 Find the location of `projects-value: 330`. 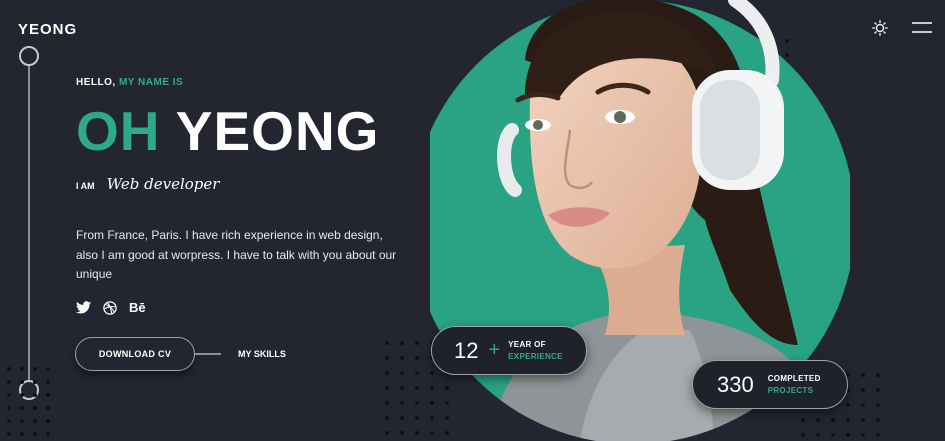

projects-value: 330 is located at coordinates (735, 384).